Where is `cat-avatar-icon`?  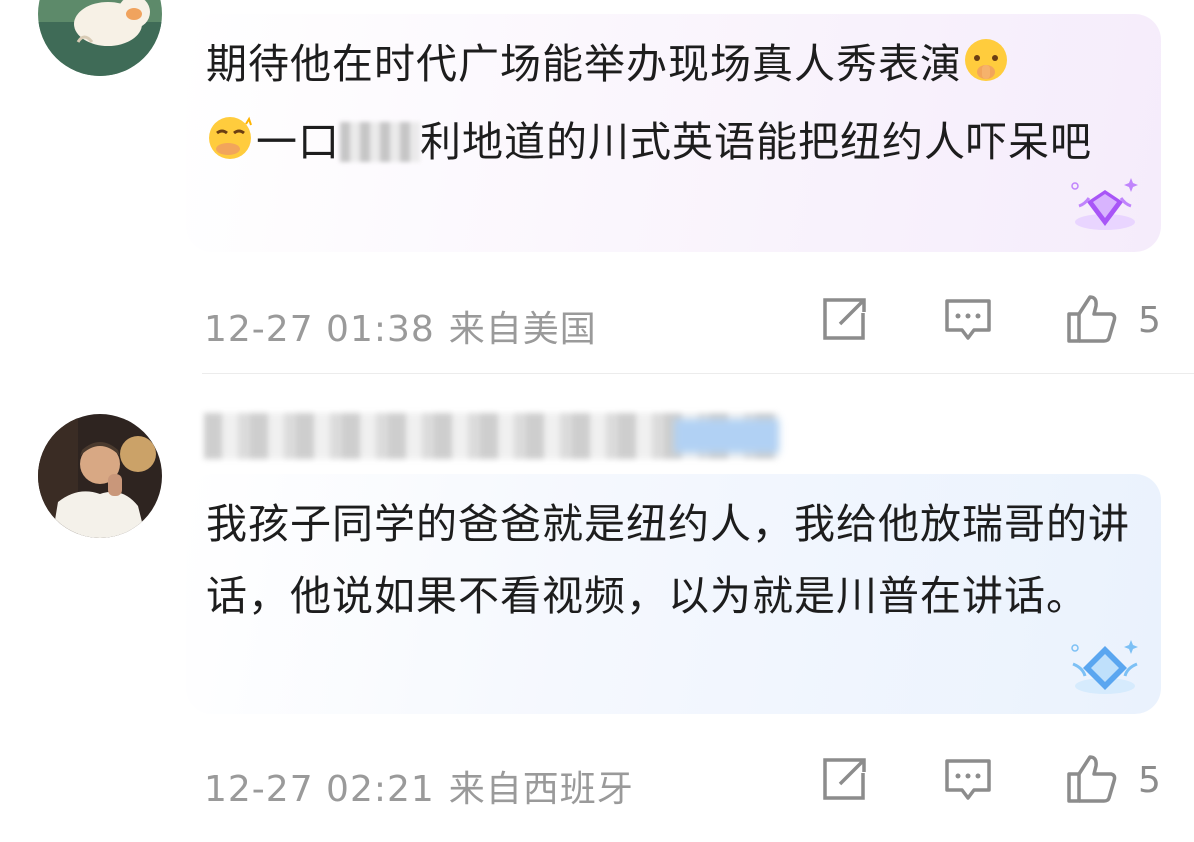 cat-avatar-icon is located at coordinates (100, 38).